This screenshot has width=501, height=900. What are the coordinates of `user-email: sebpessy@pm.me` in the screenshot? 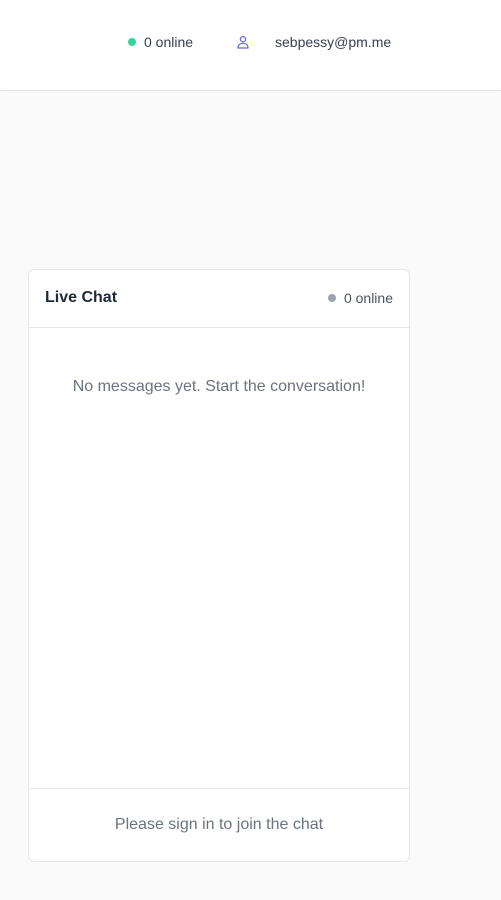 It's located at (333, 42).